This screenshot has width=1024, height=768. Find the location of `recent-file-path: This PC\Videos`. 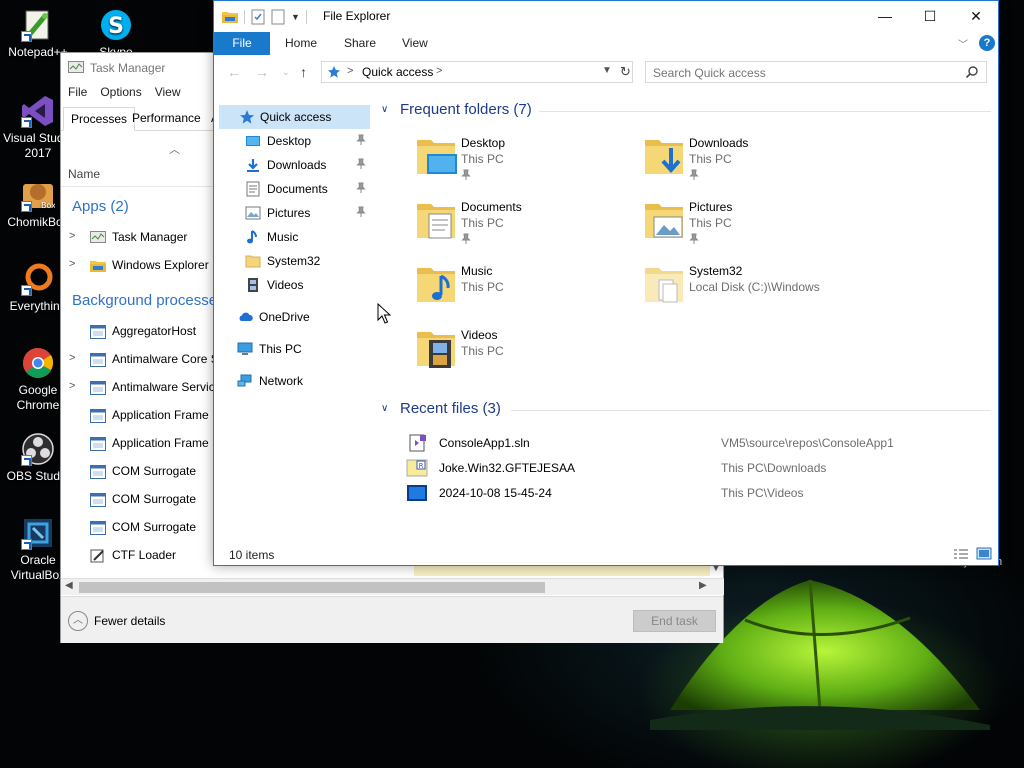

recent-file-path: This PC\Videos is located at coordinates (762, 493).